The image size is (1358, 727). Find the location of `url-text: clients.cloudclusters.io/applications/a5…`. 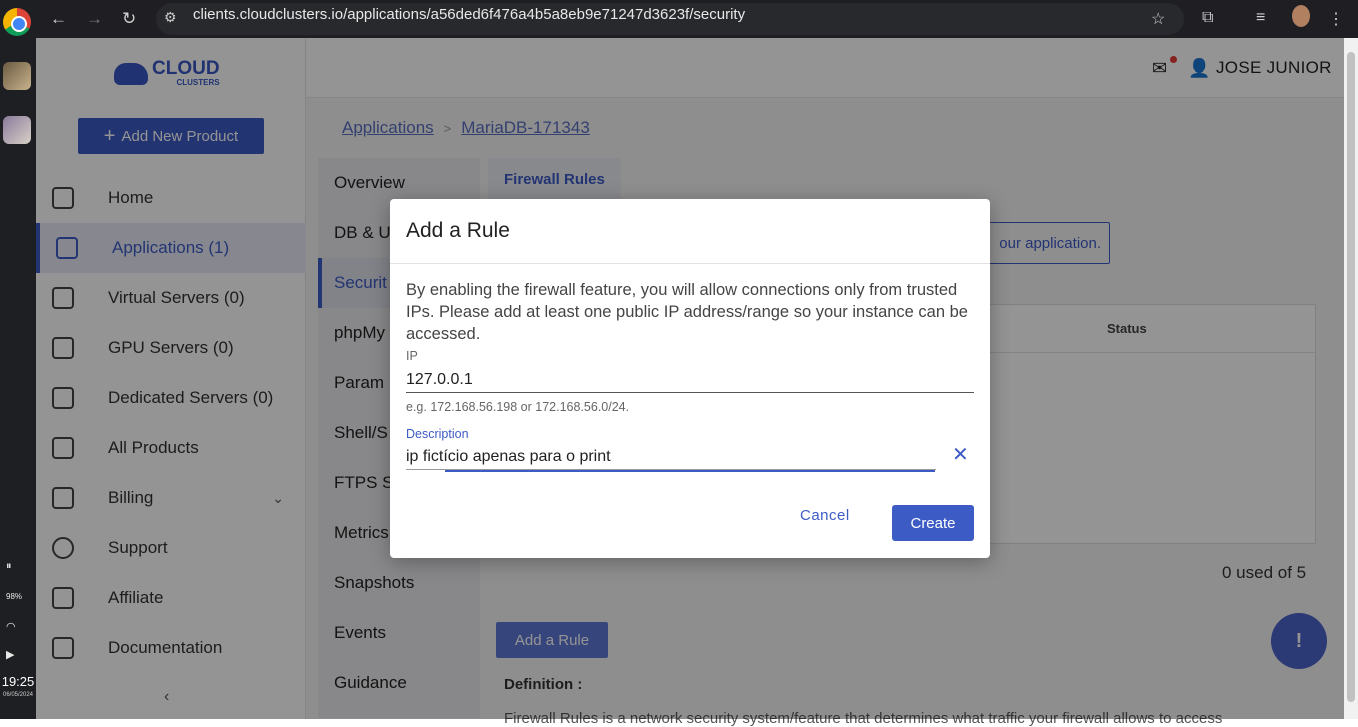

url-text: clients.cloudclusters.io/applications/a5… is located at coordinates (469, 14).